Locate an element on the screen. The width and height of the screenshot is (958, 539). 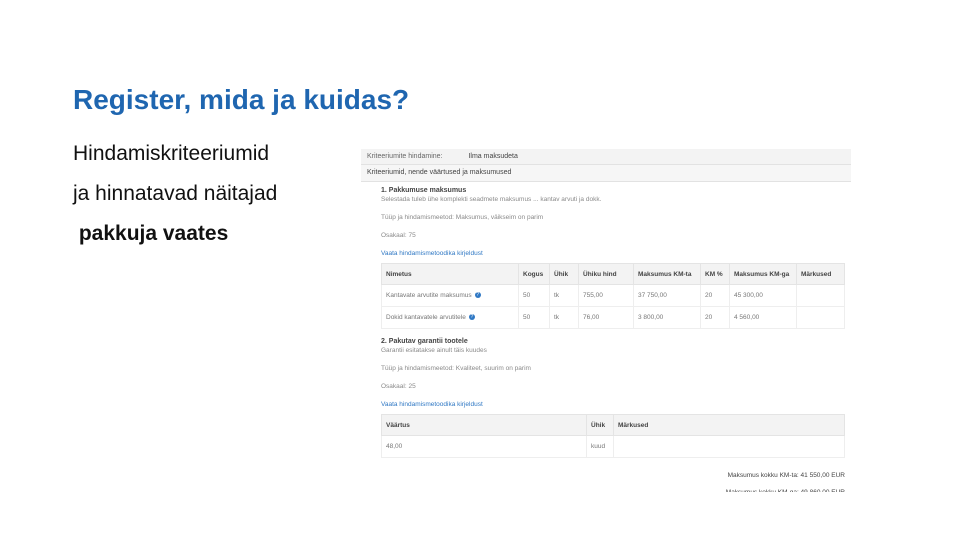
slide-title: Register, mida ja kuidas? is located at coordinates (241, 99).